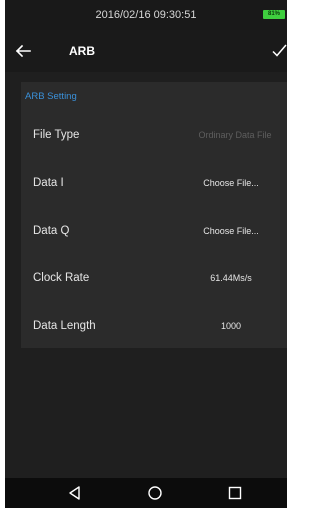 This screenshot has height=508, width=320. What do you see at coordinates (146, 51) in the screenshot?
I see `app-bar: ARB` at bounding box center [146, 51].